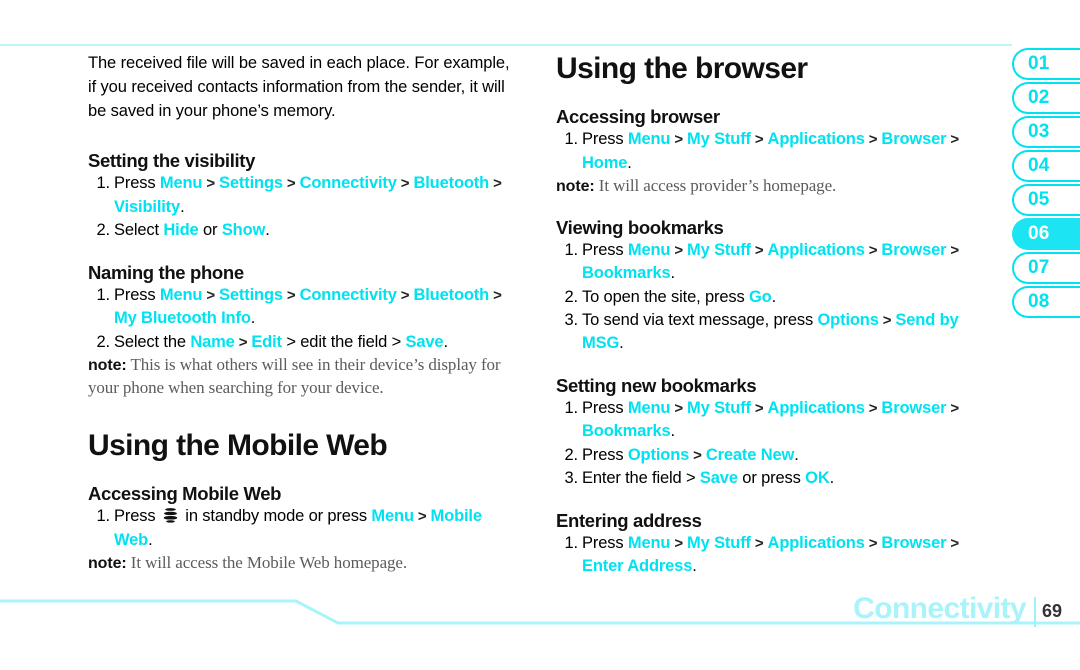 This screenshot has height=670, width=1080. I want to click on ui-path-token: Settings, so click(251, 294).